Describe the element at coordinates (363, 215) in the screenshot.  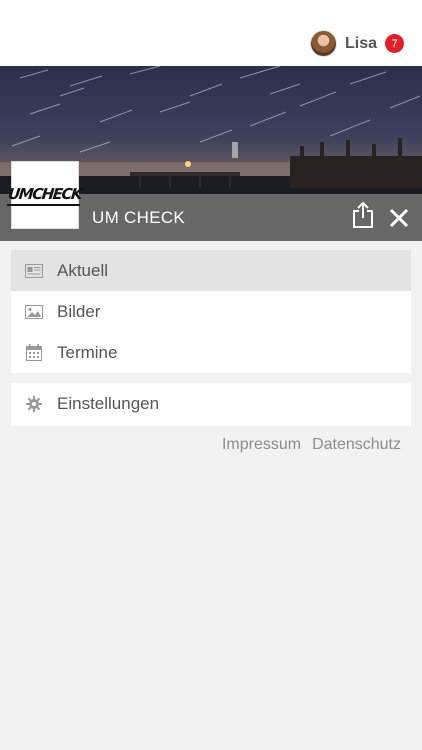
I see `share-icon` at that location.